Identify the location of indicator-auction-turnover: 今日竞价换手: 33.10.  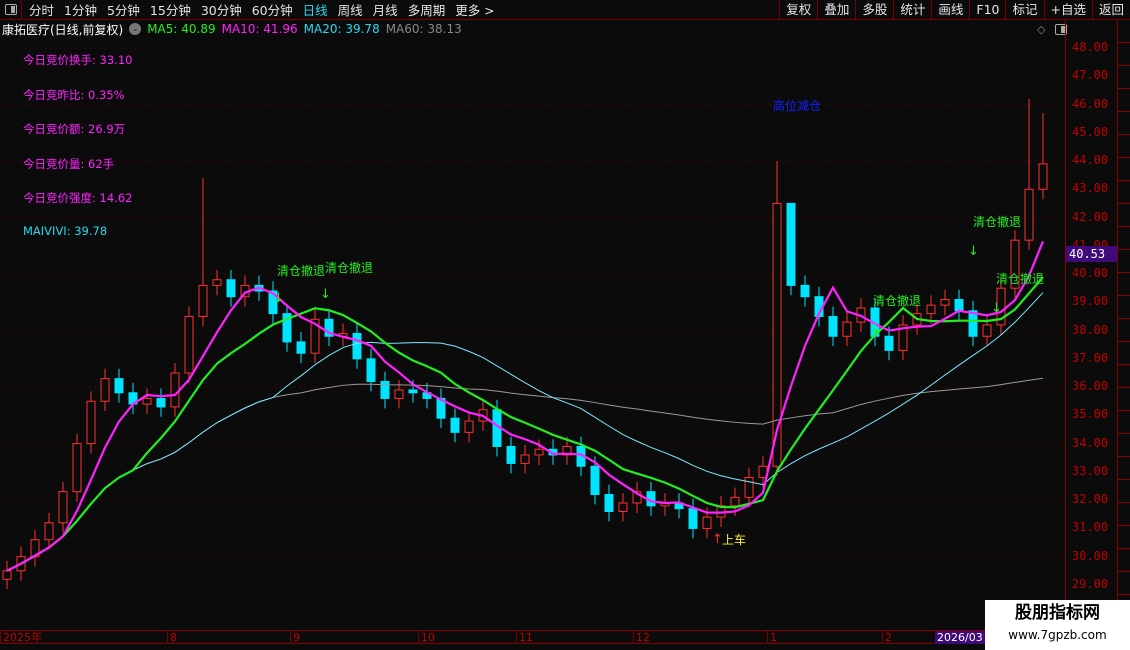
(78, 60).